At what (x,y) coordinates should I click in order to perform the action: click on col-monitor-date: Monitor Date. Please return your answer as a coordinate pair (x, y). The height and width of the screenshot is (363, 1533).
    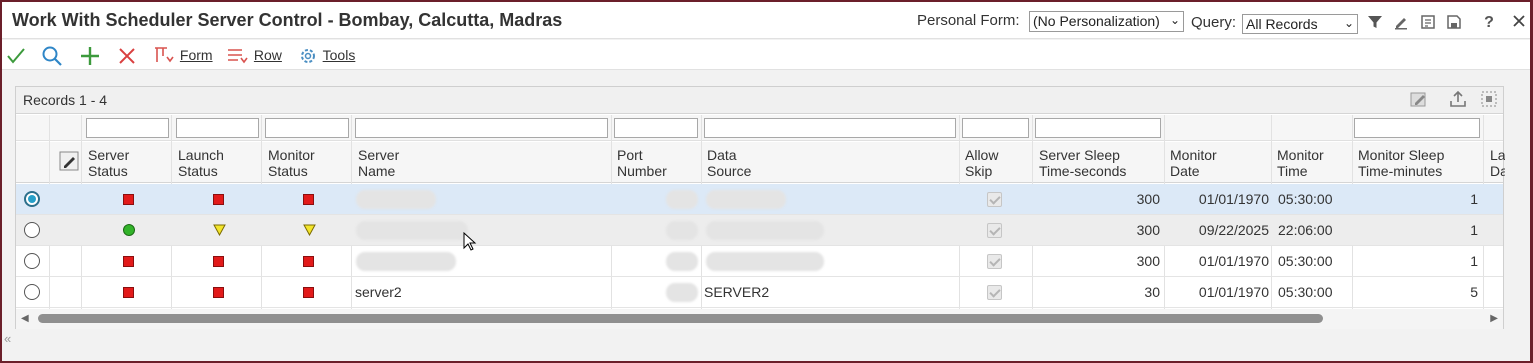
    Looking at the image, I should click on (1205, 163).